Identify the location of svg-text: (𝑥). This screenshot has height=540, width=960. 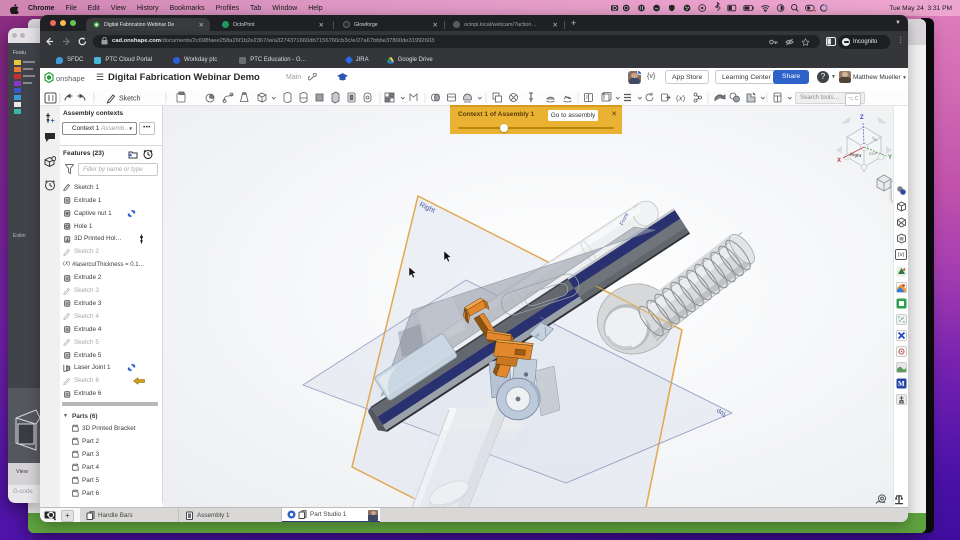
(681, 98).